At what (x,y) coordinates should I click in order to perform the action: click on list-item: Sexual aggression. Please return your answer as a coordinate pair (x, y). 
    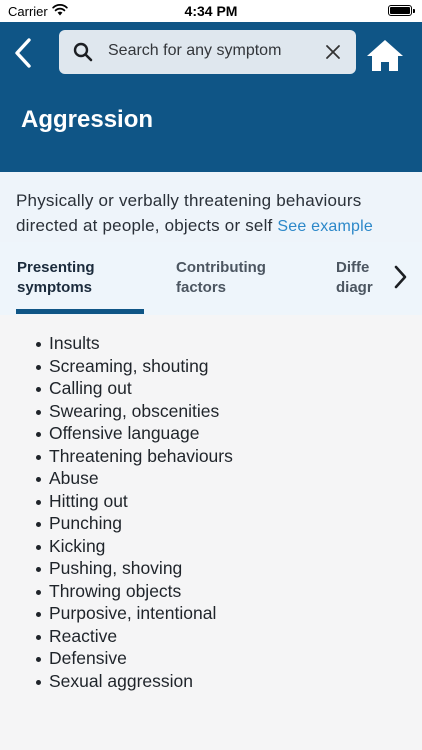
    Looking at the image, I should click on (134, 681).